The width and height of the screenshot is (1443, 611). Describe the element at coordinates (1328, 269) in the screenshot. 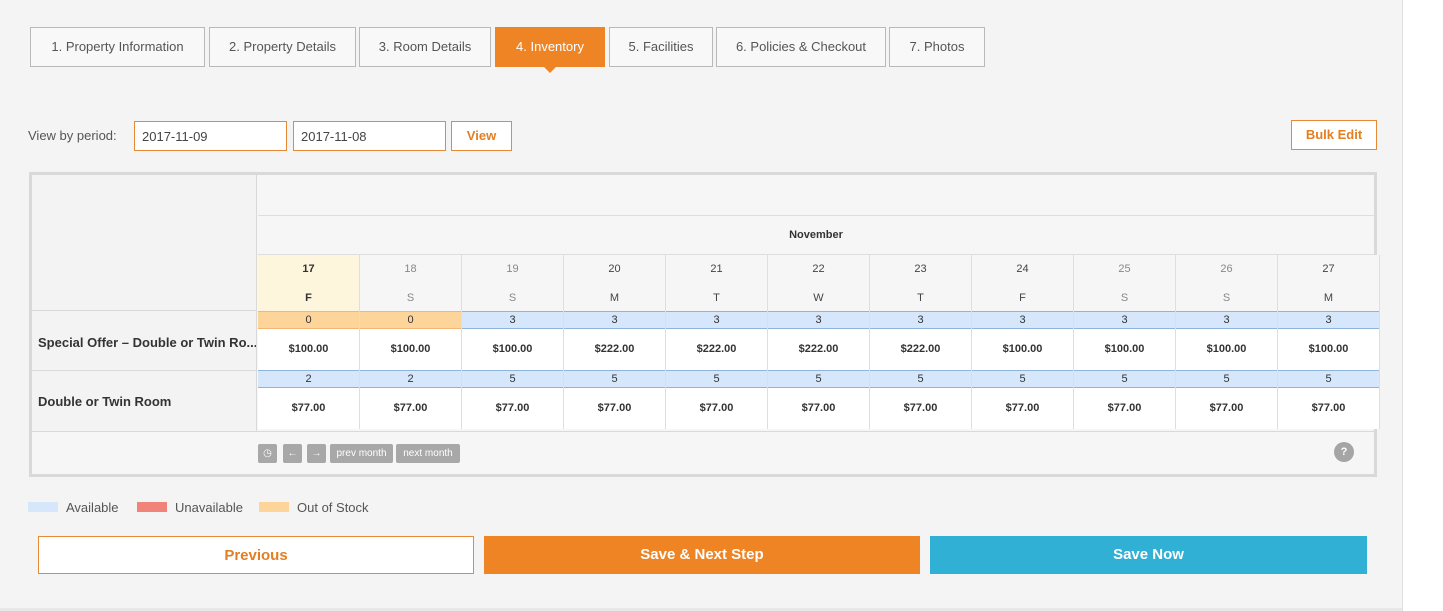

I see `day-number: 27` at that location.